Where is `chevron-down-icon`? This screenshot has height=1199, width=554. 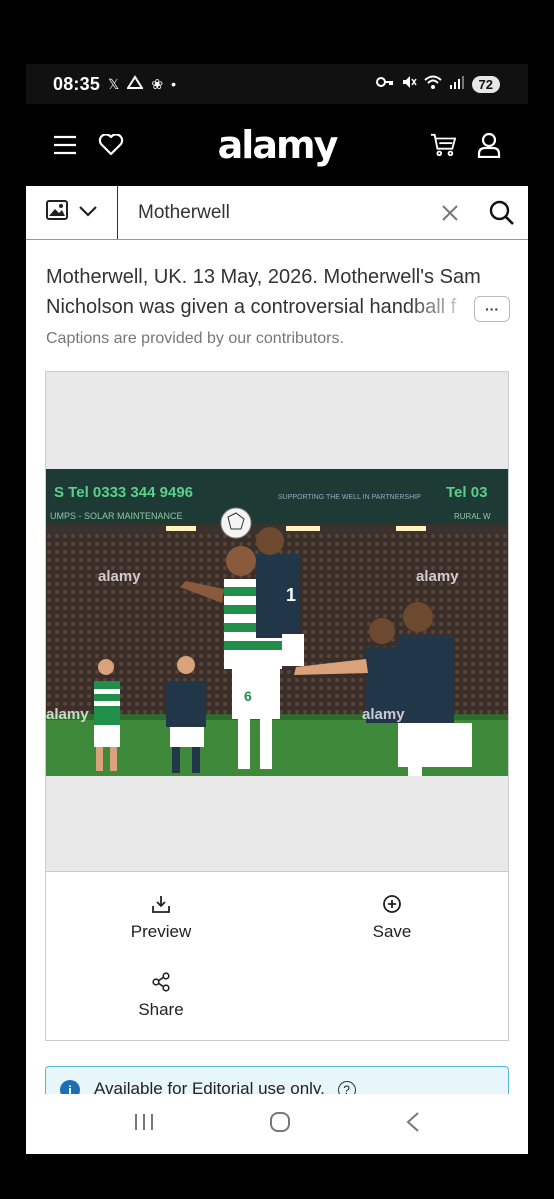
chevron-down-icon is located at coordinates (88, 213).